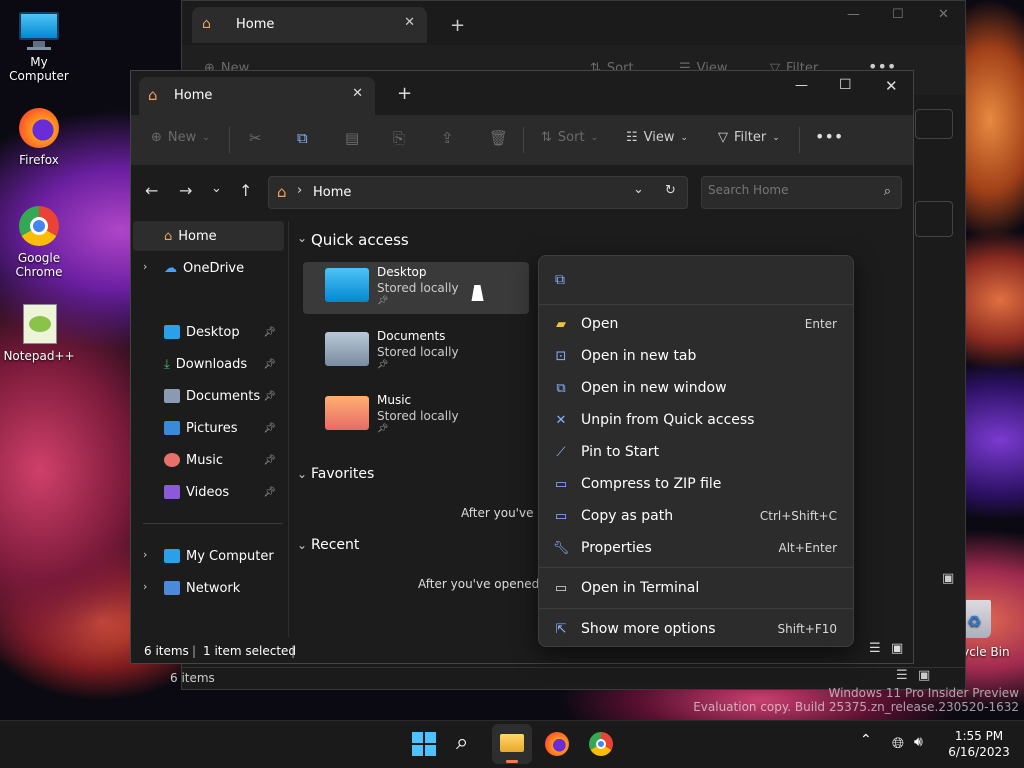  I want to click on menu-item-unpin: ✕ Unpin from Quick access, so click(696, 420).